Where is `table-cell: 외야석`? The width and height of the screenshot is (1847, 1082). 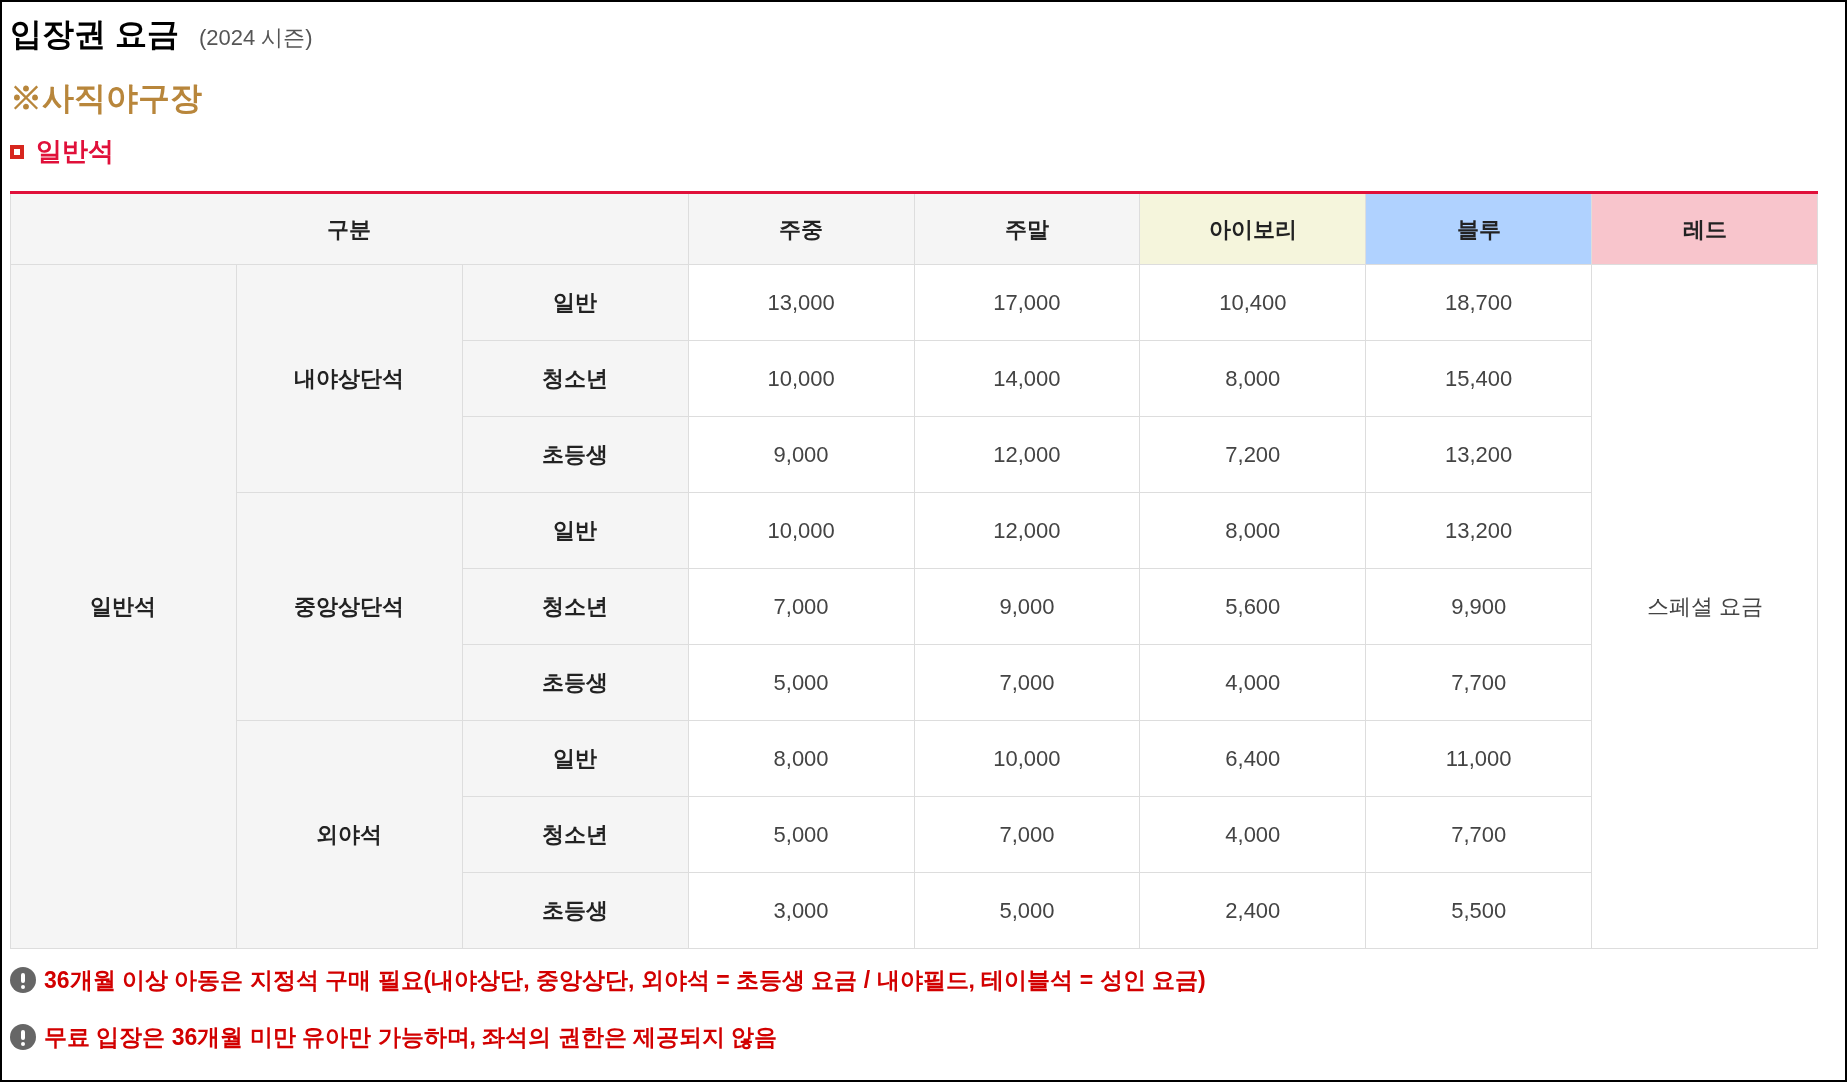 table-cell: 외야석 is located at coordinates (349, 834).